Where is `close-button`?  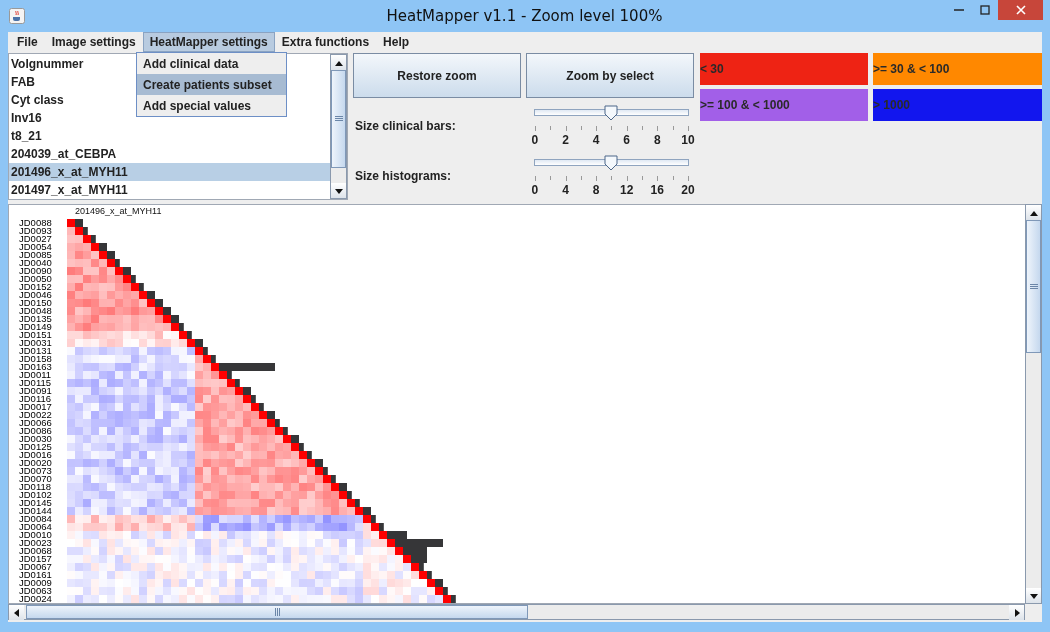 close-button is located at coordinates (1020, 10).